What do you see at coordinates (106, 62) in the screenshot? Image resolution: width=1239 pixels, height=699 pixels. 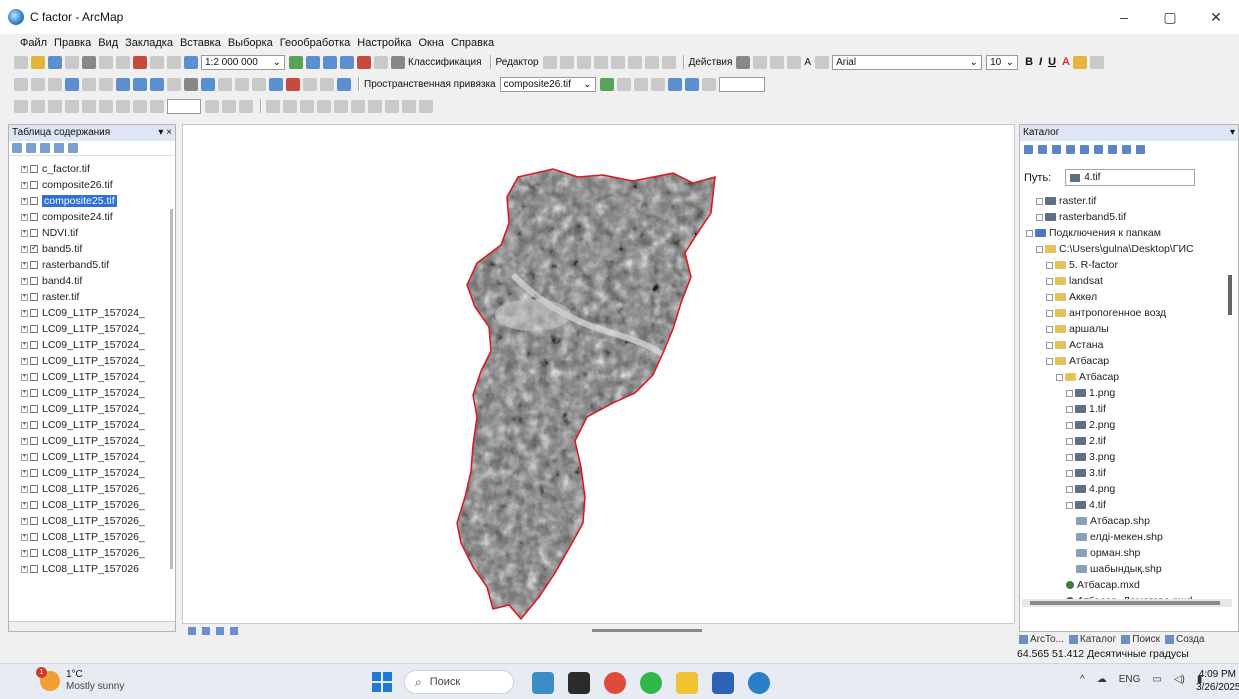 I see `copy-icon` at bounding box center [106, 62].